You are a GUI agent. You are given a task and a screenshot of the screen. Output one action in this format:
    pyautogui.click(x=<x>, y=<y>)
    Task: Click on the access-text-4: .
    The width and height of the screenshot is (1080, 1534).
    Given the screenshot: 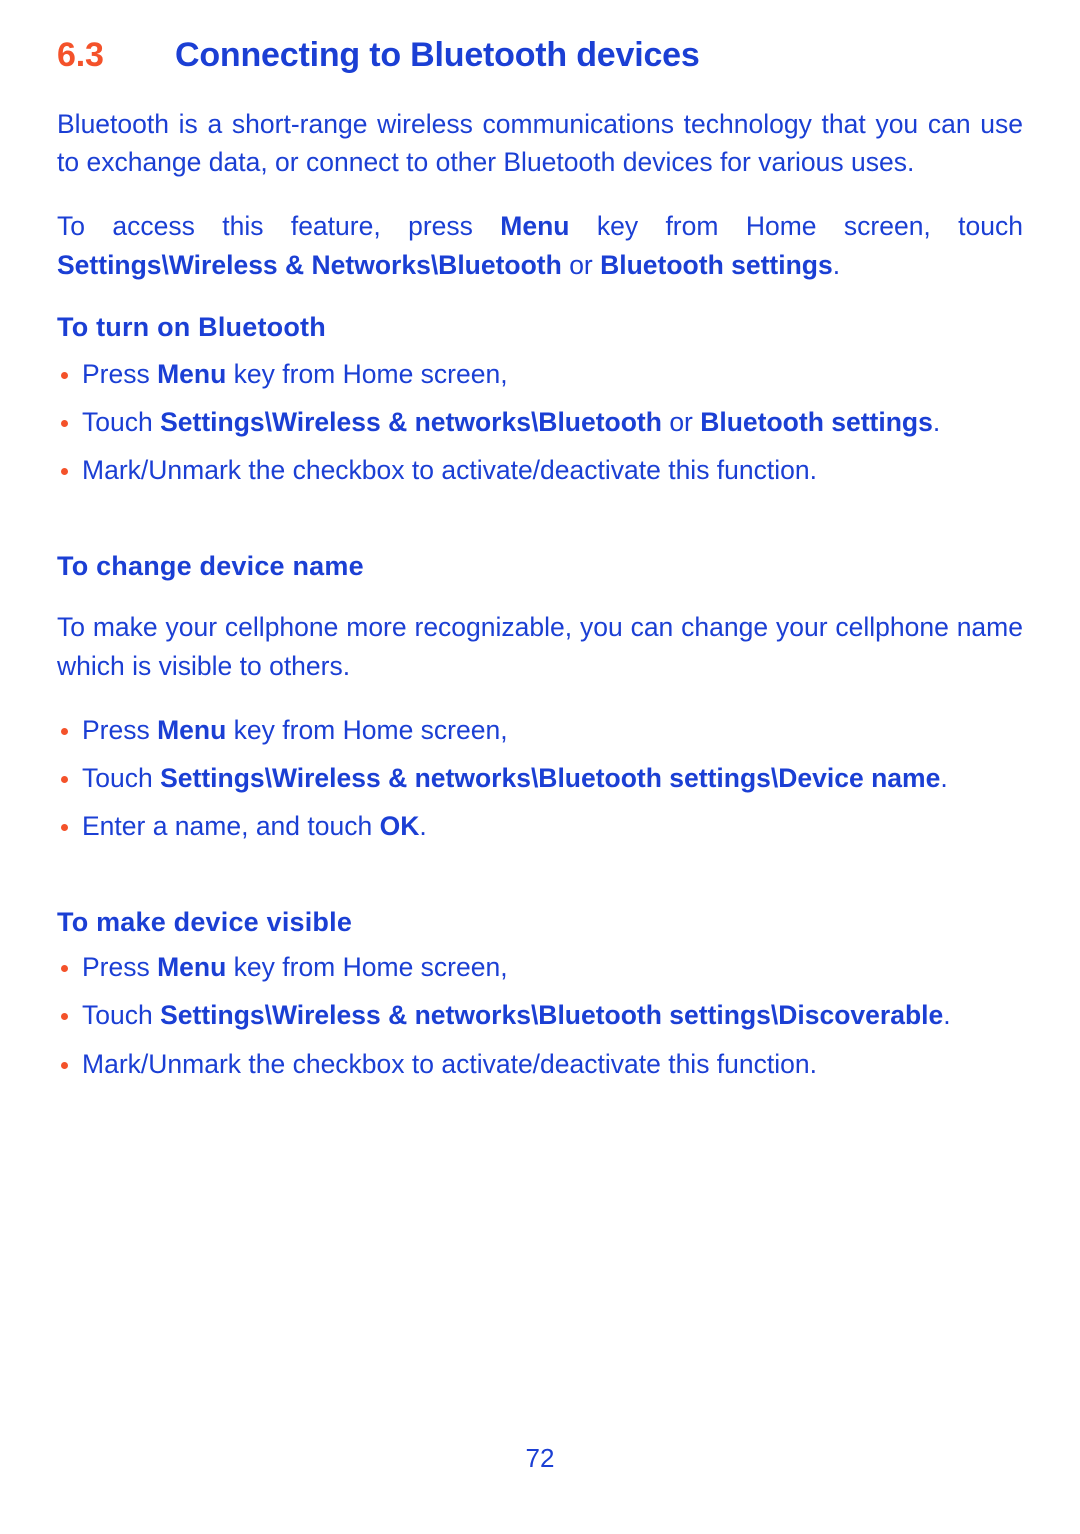 What is the action you would take?
    pyautogui.click(x=836, y=264)
    